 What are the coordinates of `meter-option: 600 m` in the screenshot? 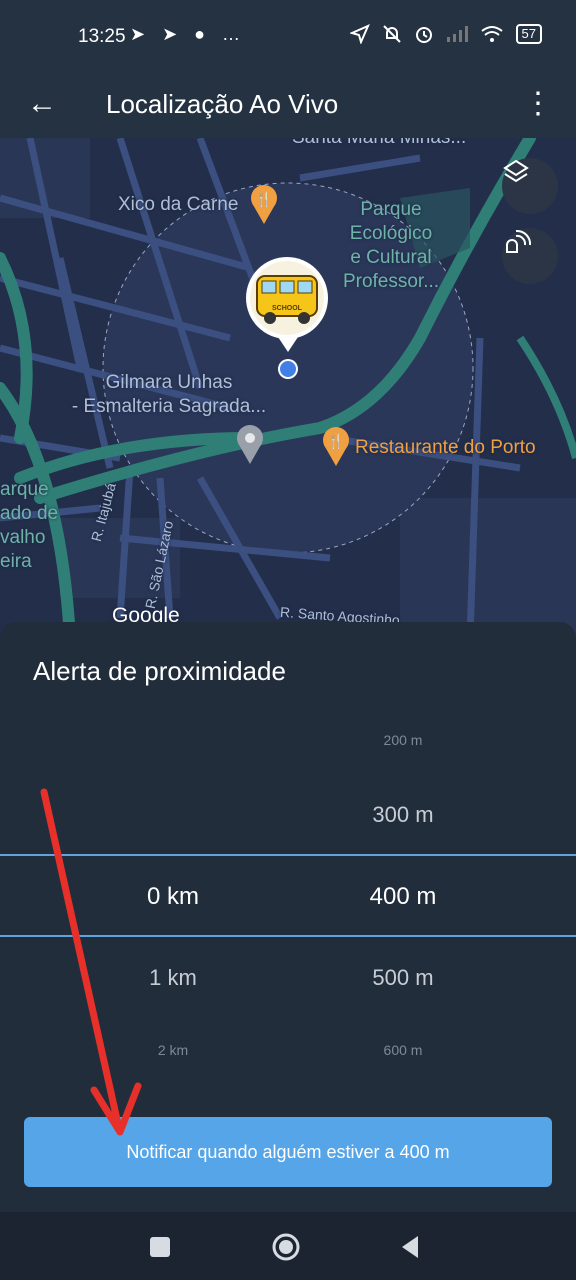 It's located at (403, 1050).